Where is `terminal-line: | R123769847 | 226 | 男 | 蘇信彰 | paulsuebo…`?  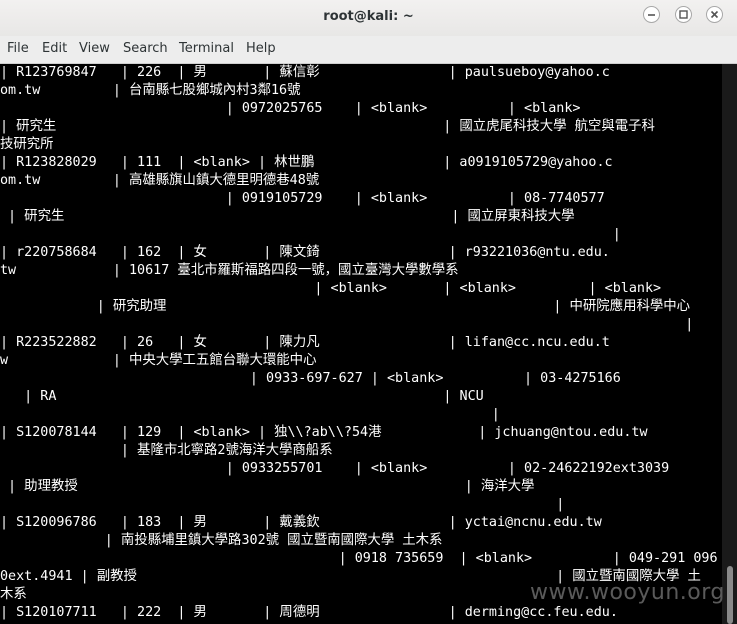
terminal-line: | R123769847 | 226 | 男 | 蘇信彰 | paulsuebo… is located at coordinates (305, 72).